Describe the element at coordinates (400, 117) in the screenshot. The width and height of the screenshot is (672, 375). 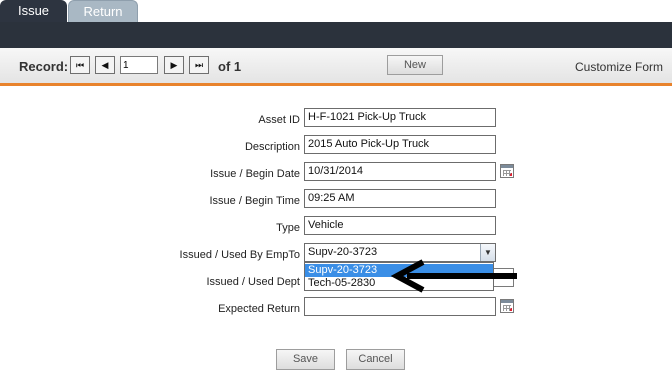
I see `asset-id-field: H-F-1021 Pick-Up Truck` at that location.